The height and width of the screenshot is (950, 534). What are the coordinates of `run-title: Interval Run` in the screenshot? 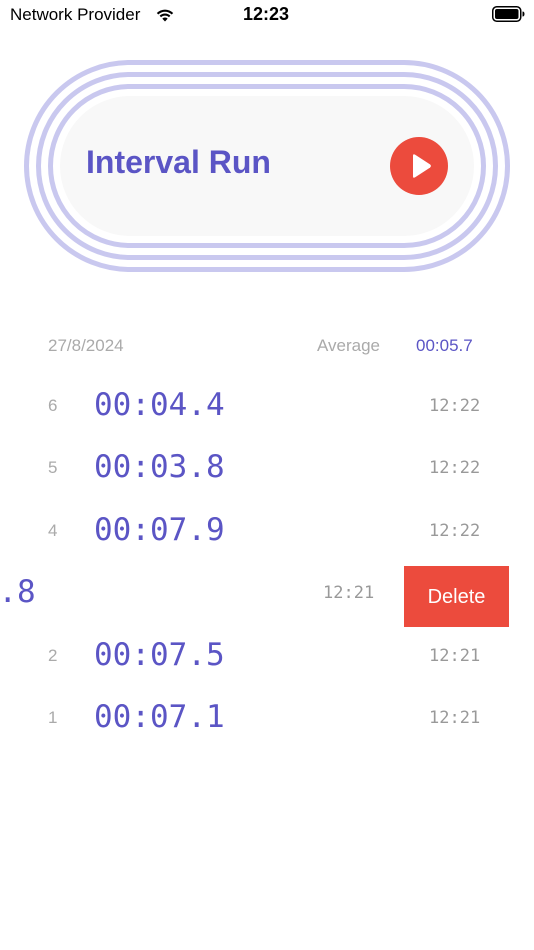 It's located at (178, 162).